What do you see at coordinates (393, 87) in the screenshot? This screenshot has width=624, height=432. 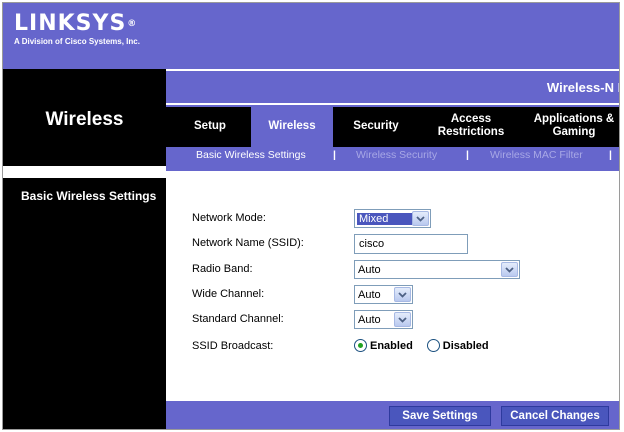 I see `product-bar: Wireless-N B` at bounding box center [393, 87].